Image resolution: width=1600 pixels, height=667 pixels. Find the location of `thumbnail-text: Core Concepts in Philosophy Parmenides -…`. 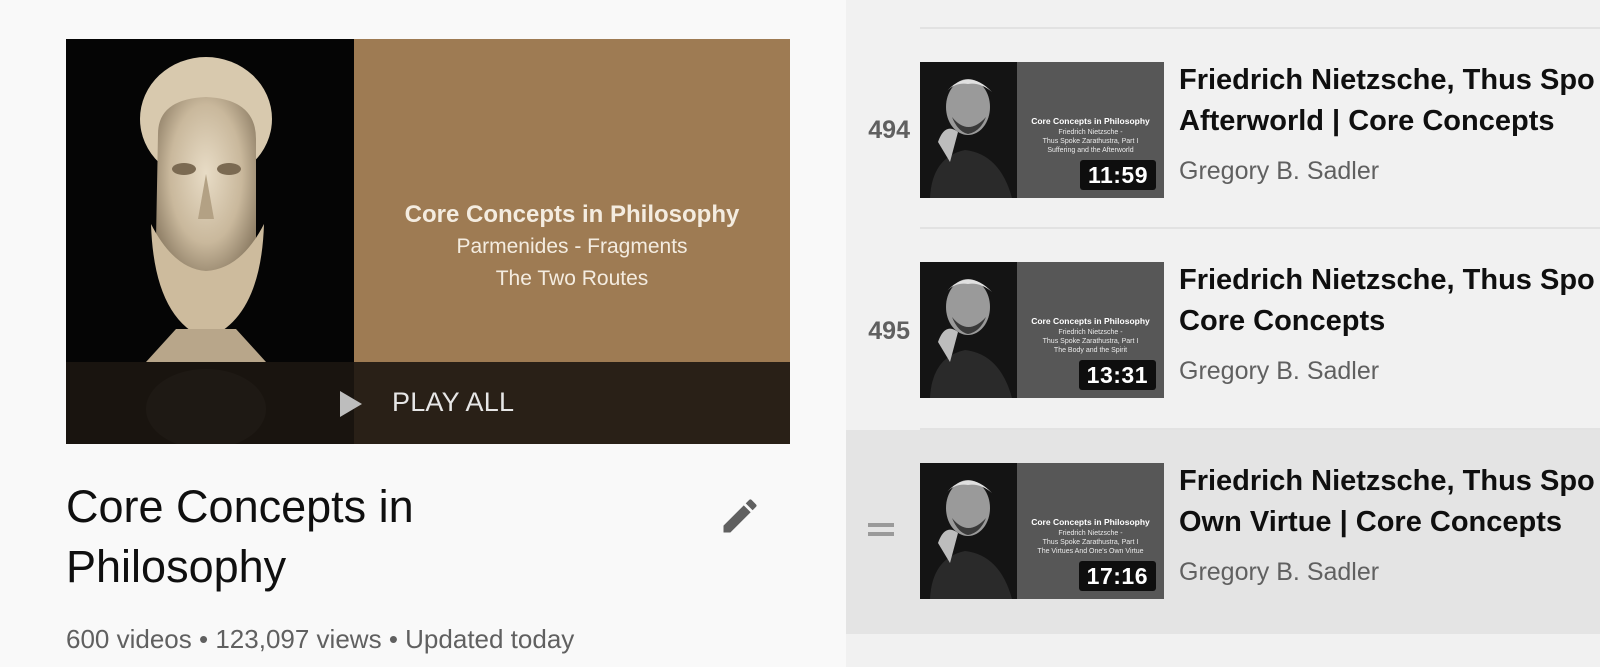

thumbnail-text: Core Concepts in Philosophy Parmenides -… is located at coordinates (572, 247).